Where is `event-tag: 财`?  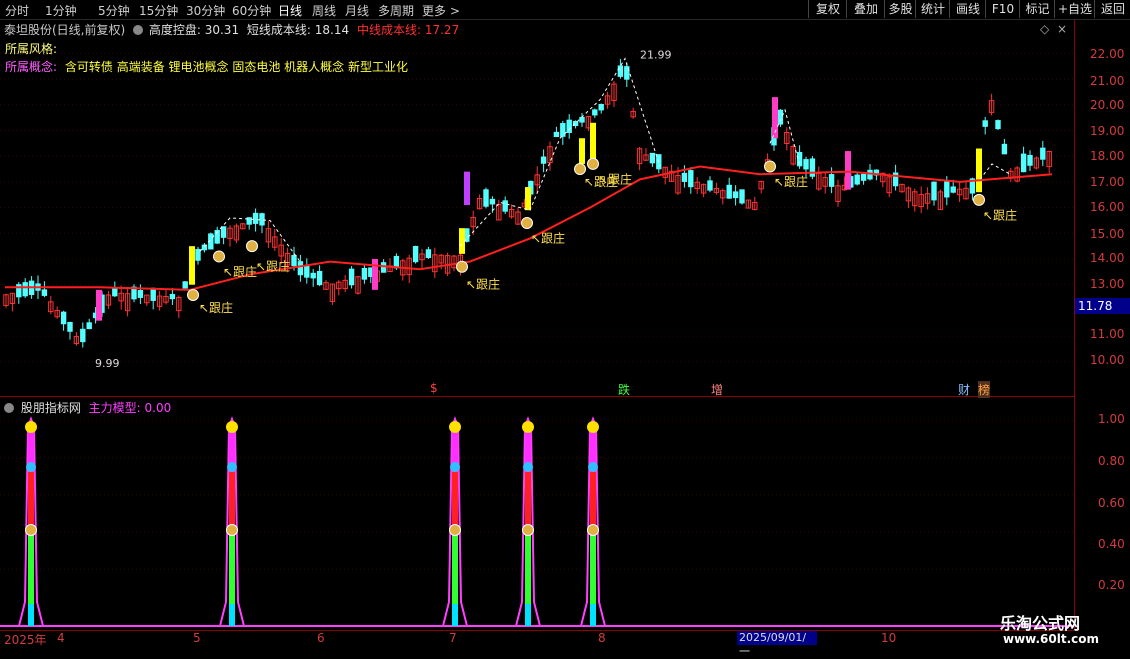
event-tag: 财 is located at coordinates (964, 389).